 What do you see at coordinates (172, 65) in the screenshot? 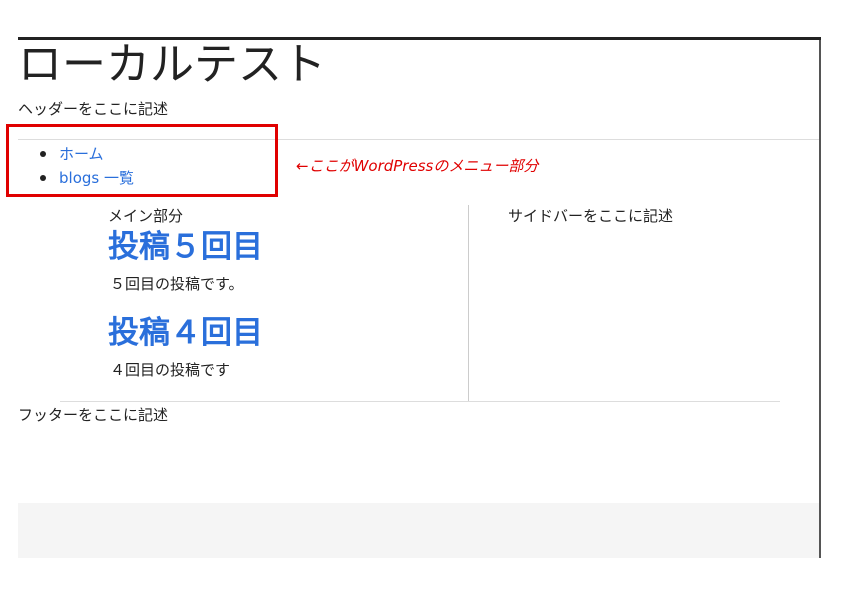
I see `site-title: ローカルテスト` at bounding box center [172, 65].